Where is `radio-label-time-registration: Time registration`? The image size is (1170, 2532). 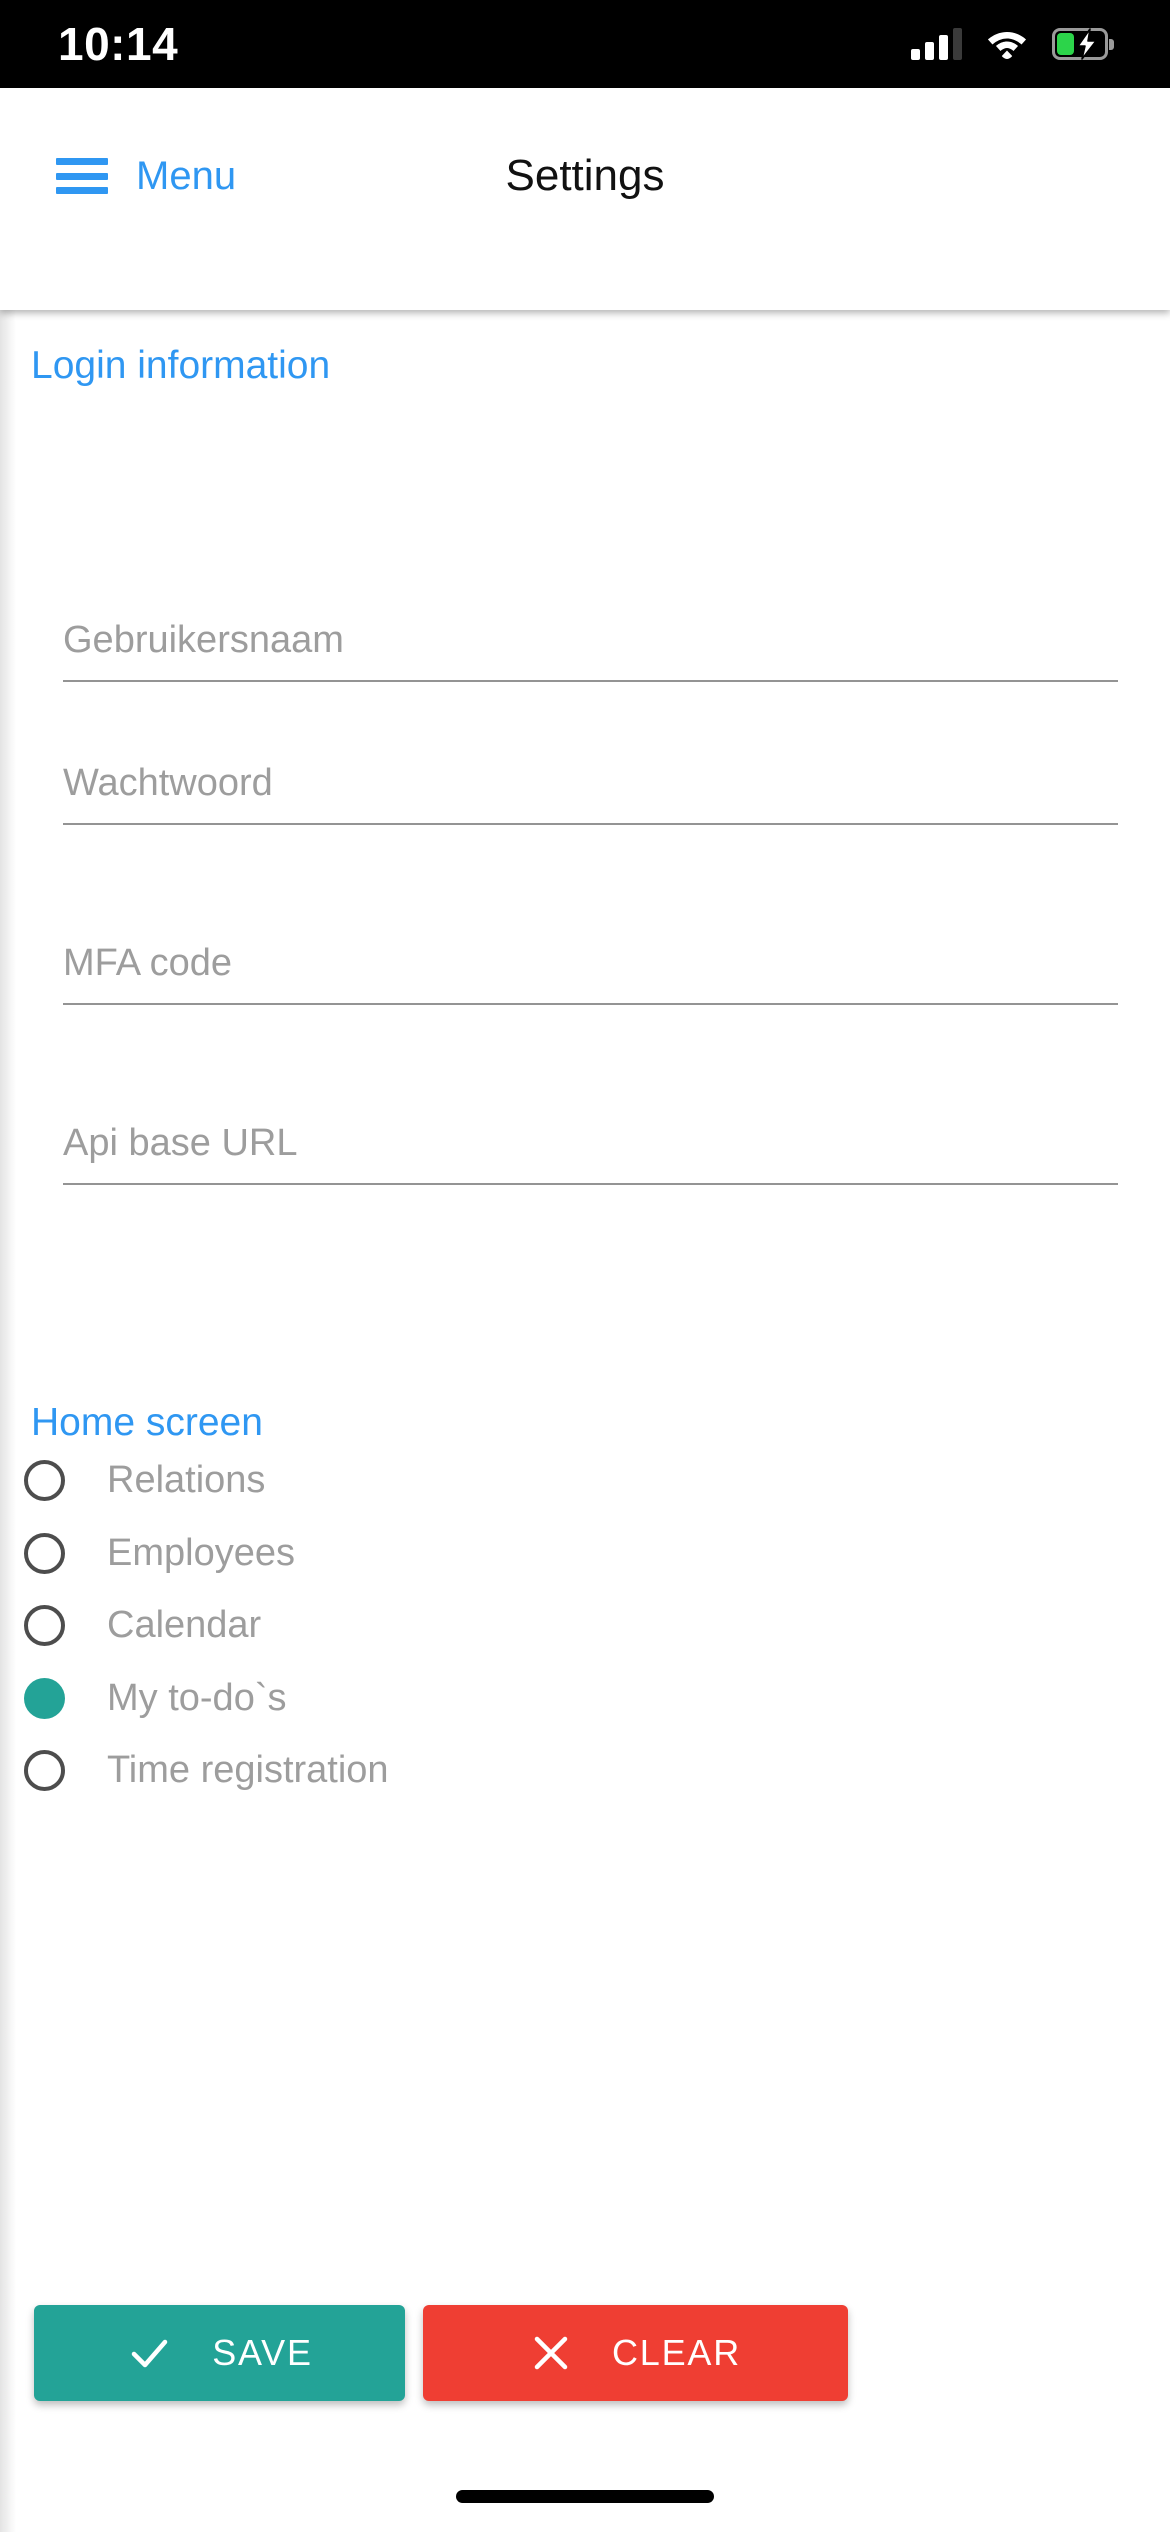 radio-label-time-registration: Time registration is located at coordinates (248, 1770).